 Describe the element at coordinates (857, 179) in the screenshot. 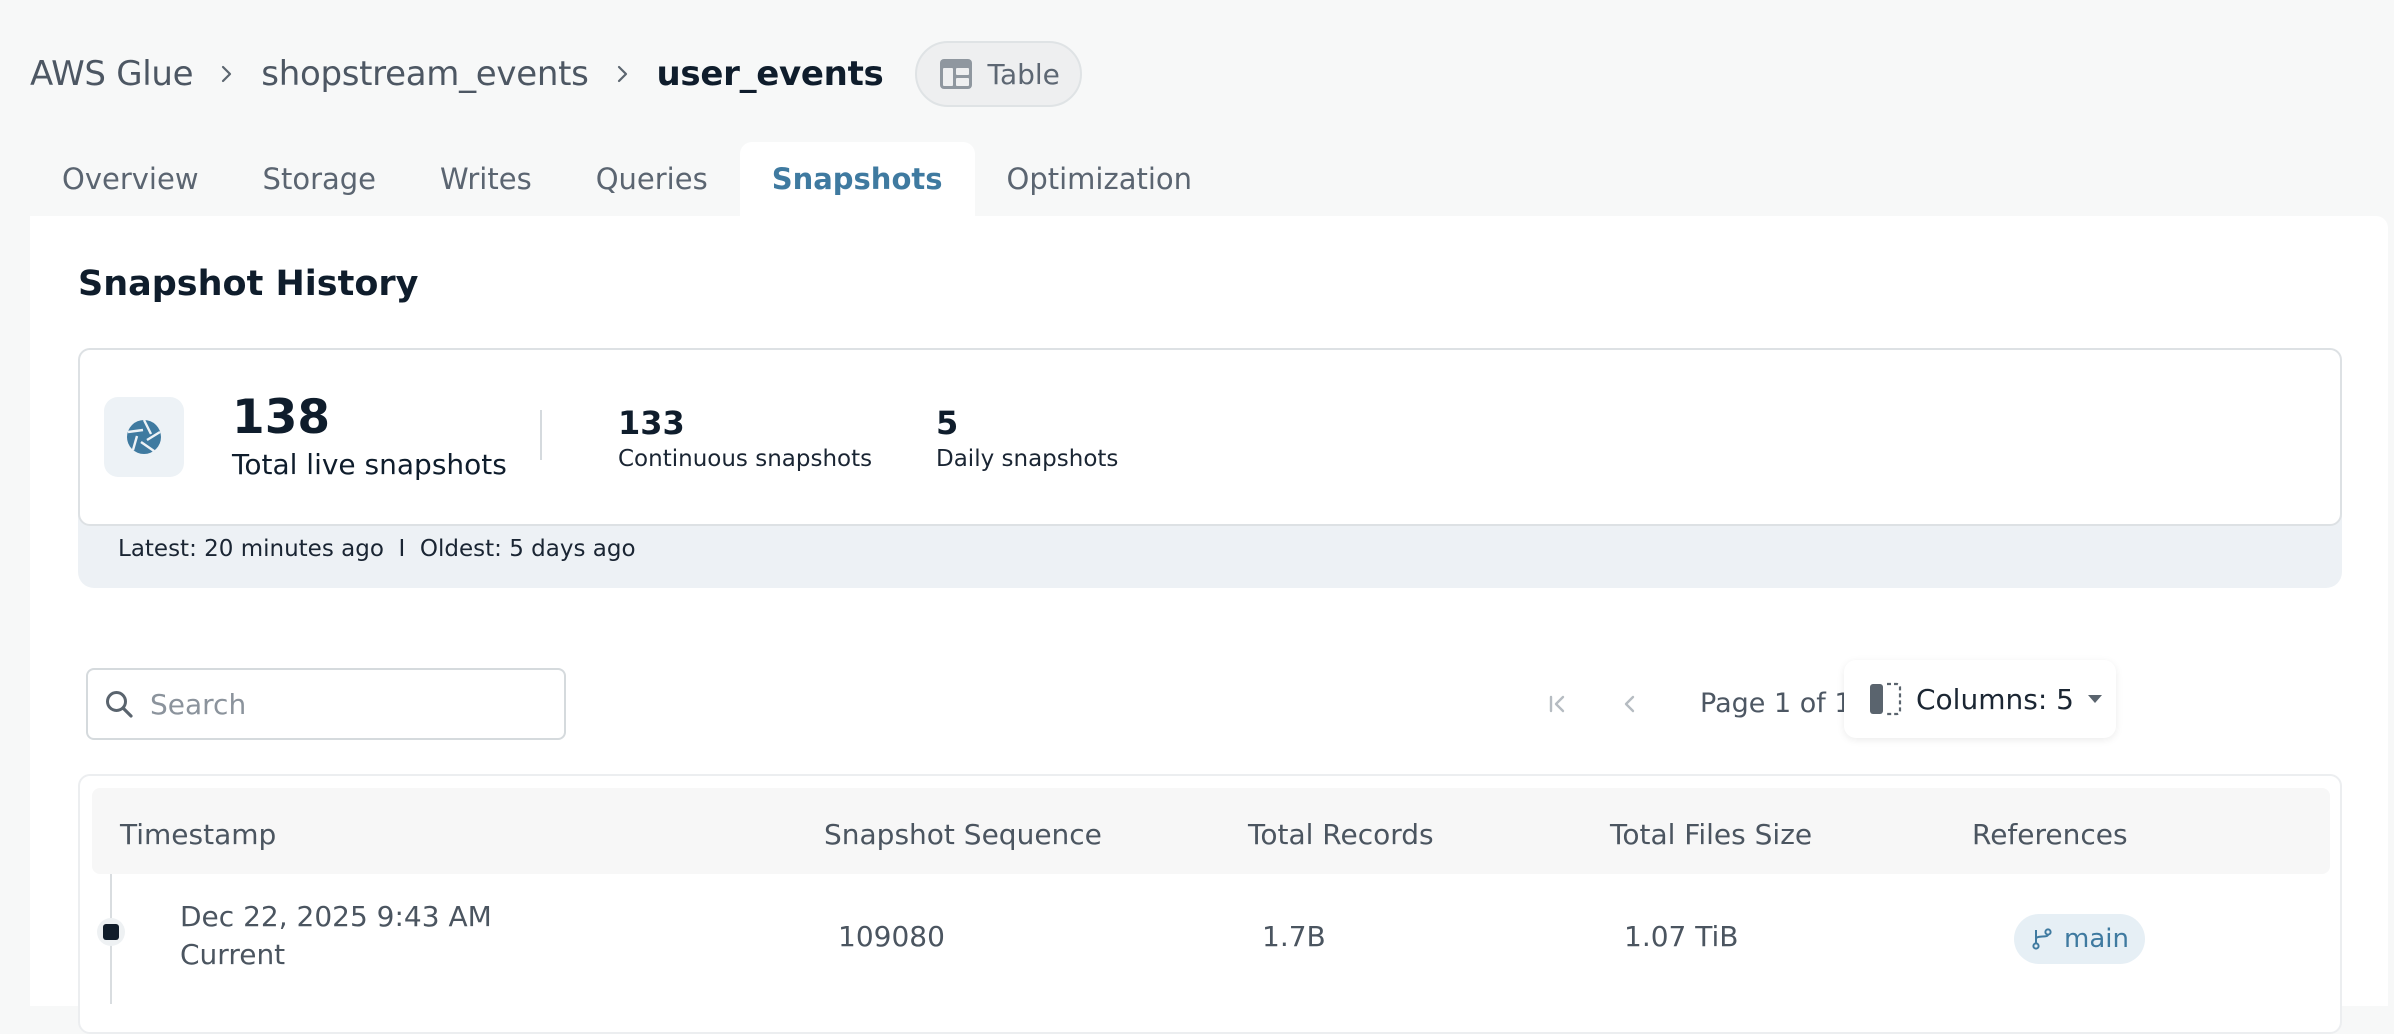

I see `tab-snapshots: Snapshots` at that location.